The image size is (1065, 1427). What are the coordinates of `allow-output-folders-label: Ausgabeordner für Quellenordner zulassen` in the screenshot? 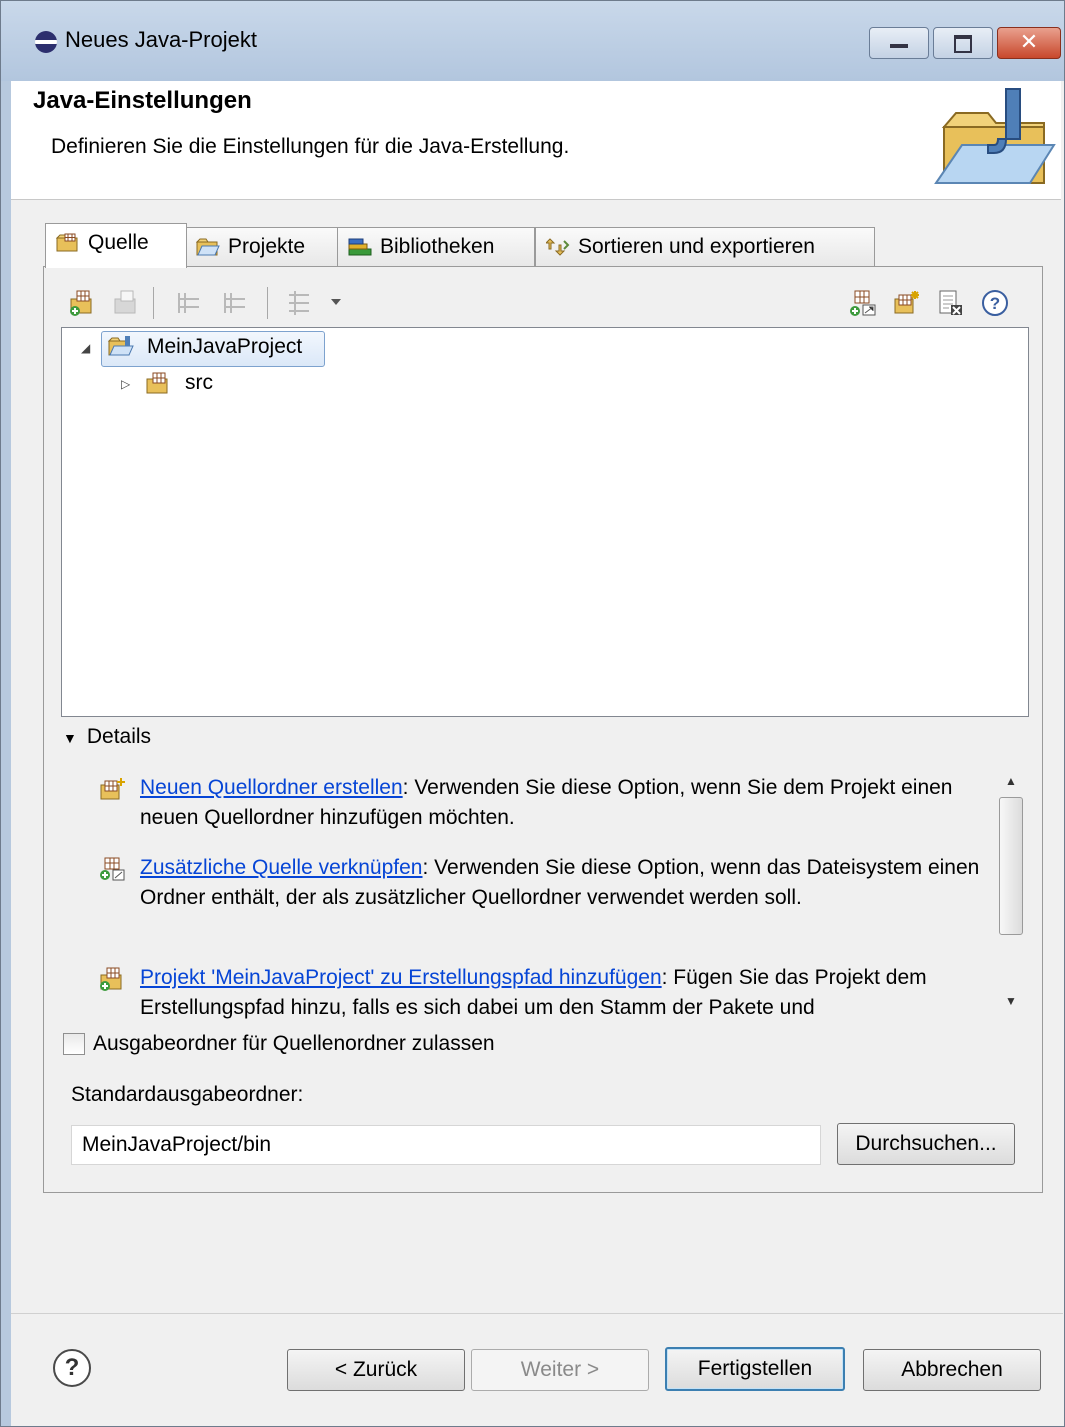 It's located at (294, 1043).